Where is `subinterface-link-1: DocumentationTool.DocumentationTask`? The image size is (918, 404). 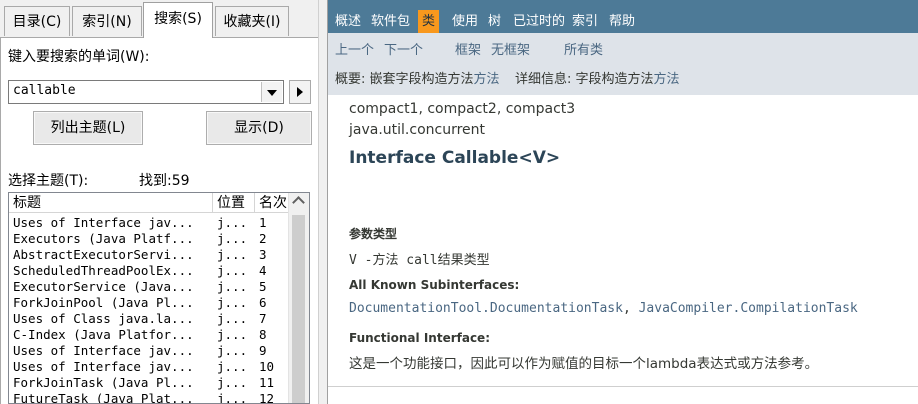
subinterface-link-1: DocumentationTool.DocumentationTask is located at coordinates (486, 308).